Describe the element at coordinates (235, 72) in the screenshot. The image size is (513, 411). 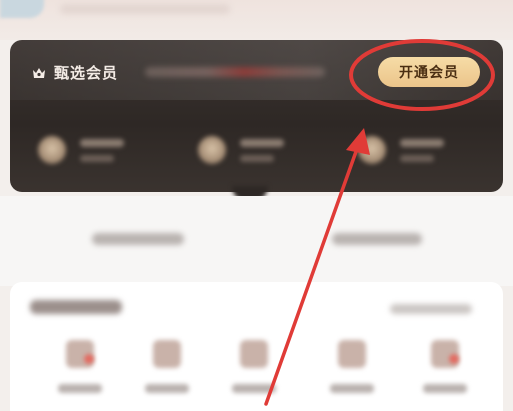
I see `blurred-promo-text` at that location.